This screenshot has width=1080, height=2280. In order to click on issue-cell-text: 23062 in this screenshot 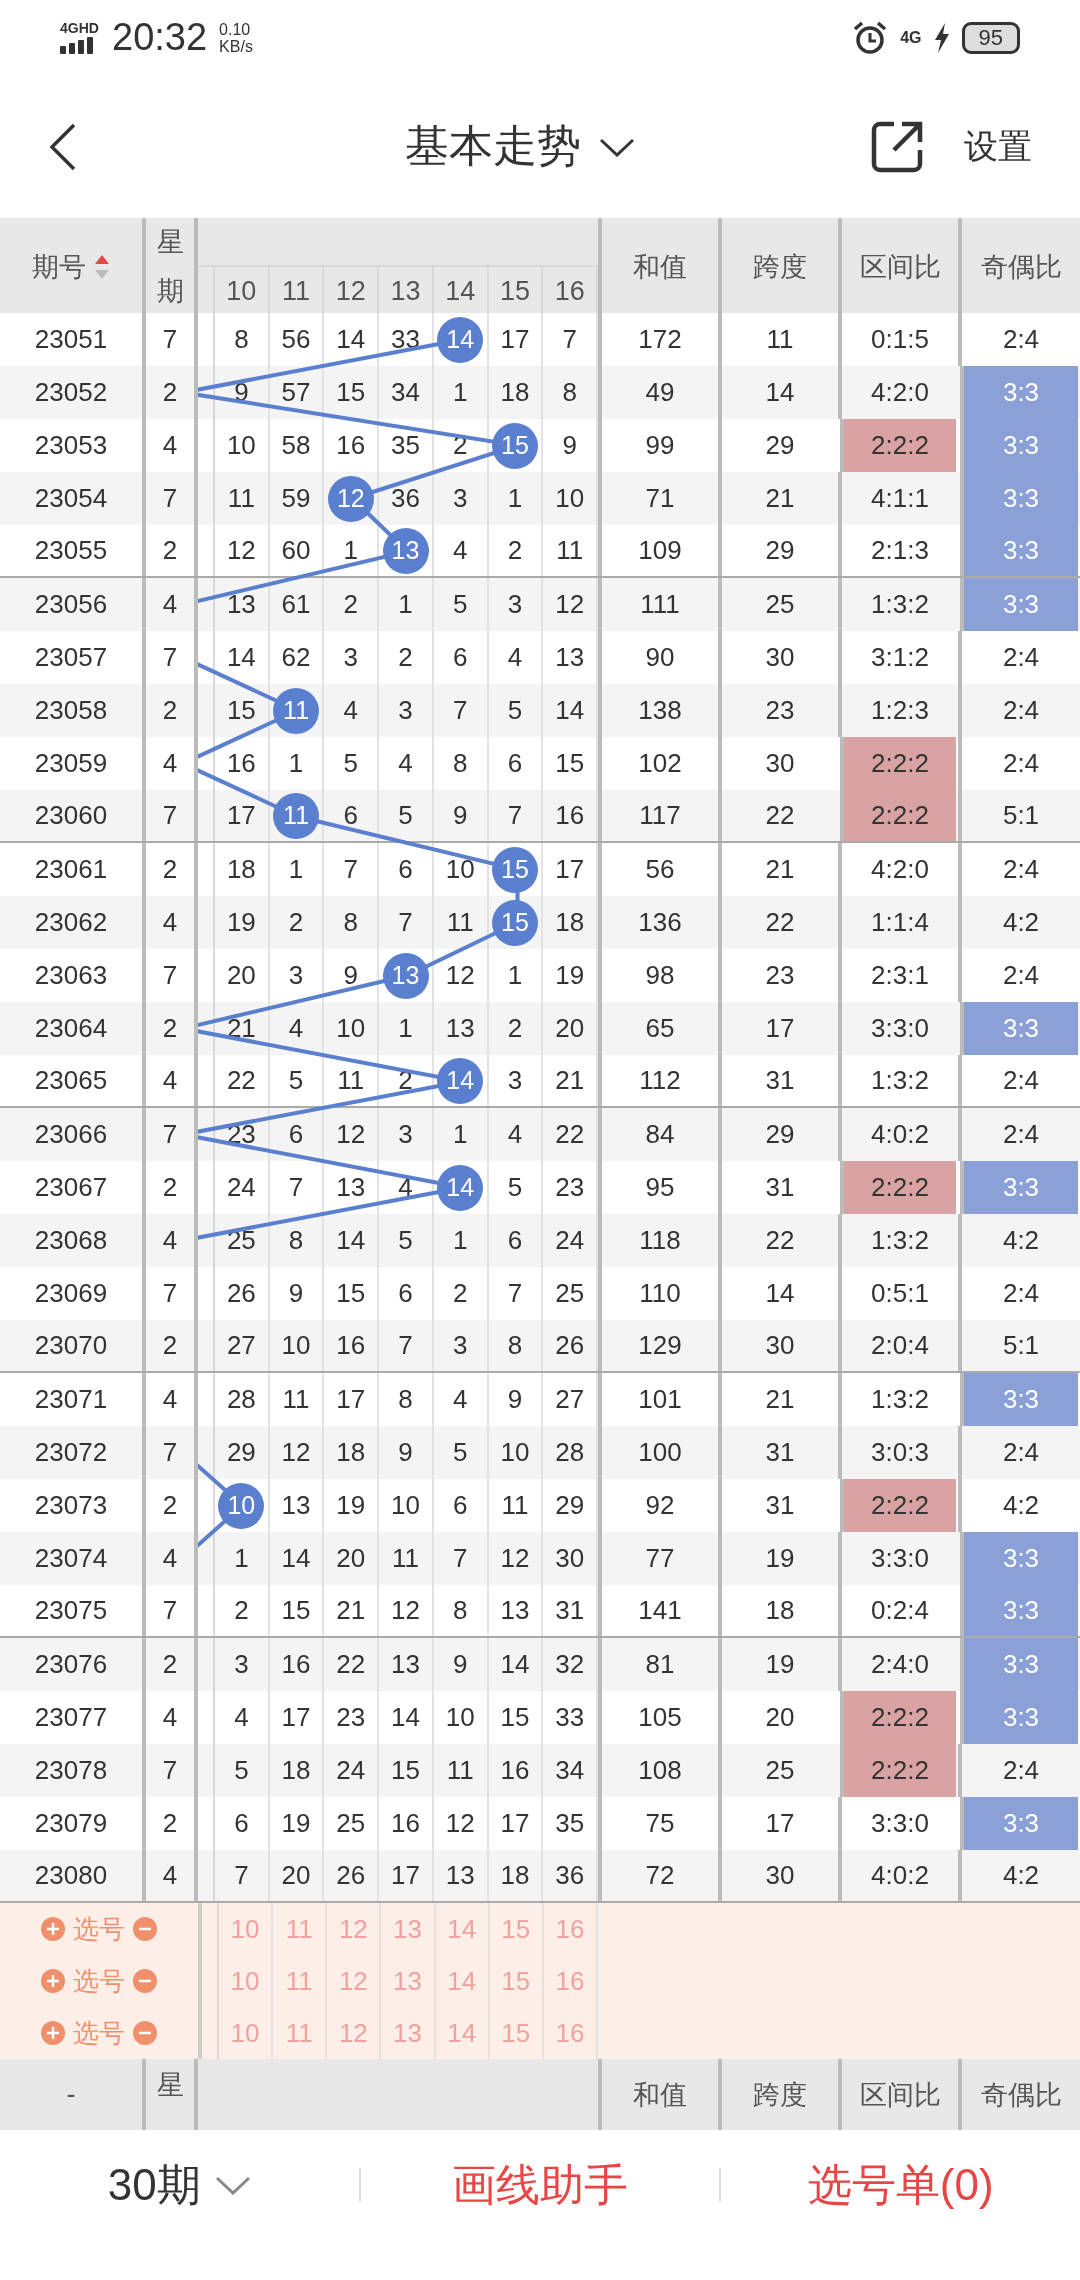, I will do `click(71, 922)`.